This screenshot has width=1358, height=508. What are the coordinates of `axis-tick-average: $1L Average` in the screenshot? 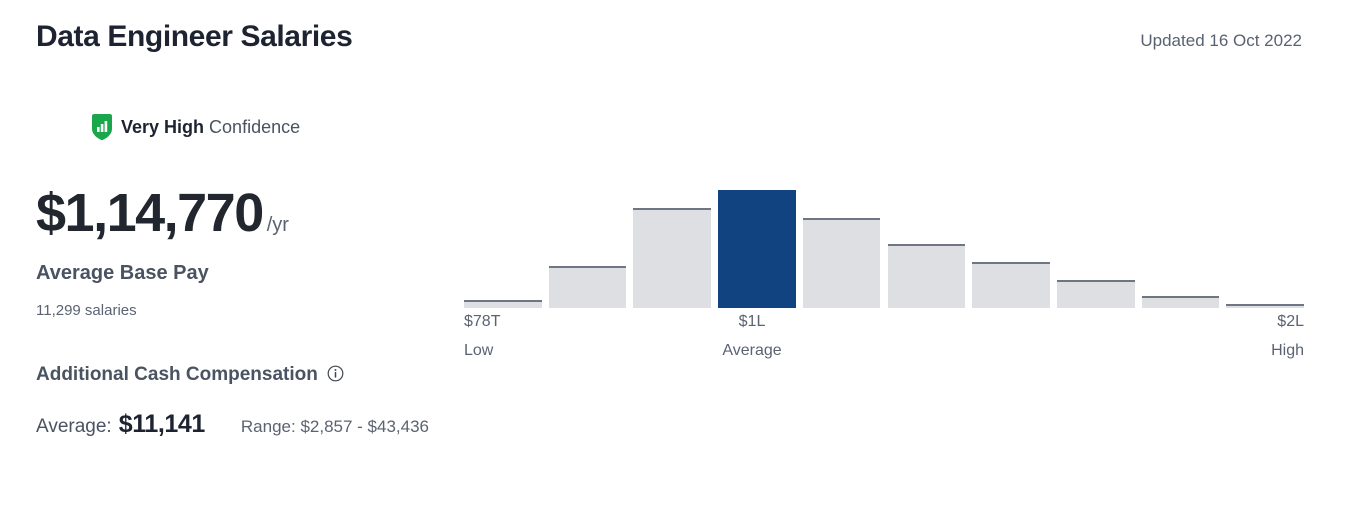 It's located at (752, 336).